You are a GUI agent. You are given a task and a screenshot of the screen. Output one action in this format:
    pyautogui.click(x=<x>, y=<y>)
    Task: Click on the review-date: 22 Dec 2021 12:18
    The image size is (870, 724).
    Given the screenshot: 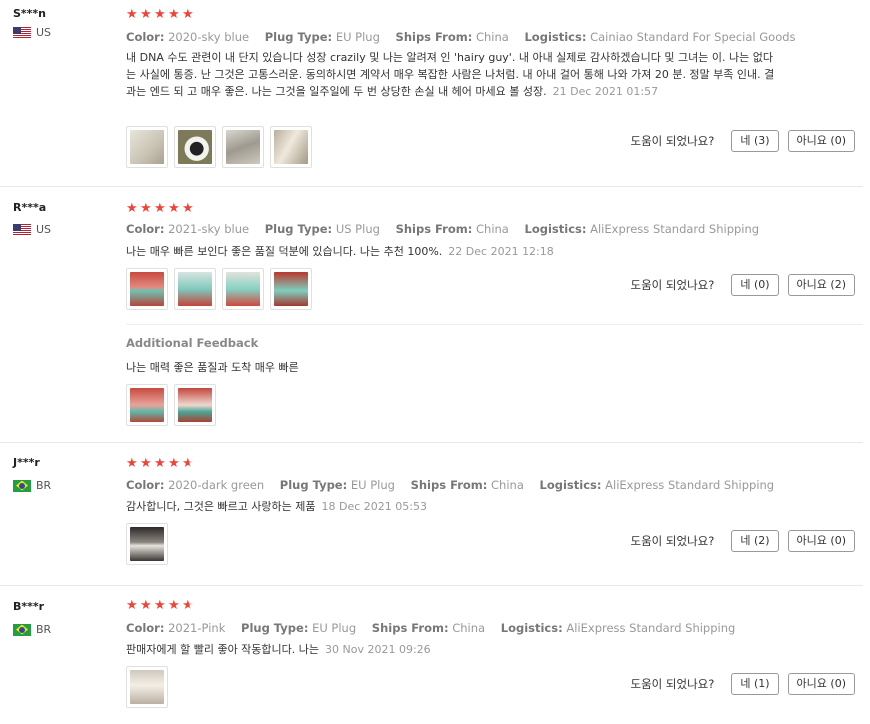 What is the action you would take?
    pyautogui.click(x=501, y=251)
    